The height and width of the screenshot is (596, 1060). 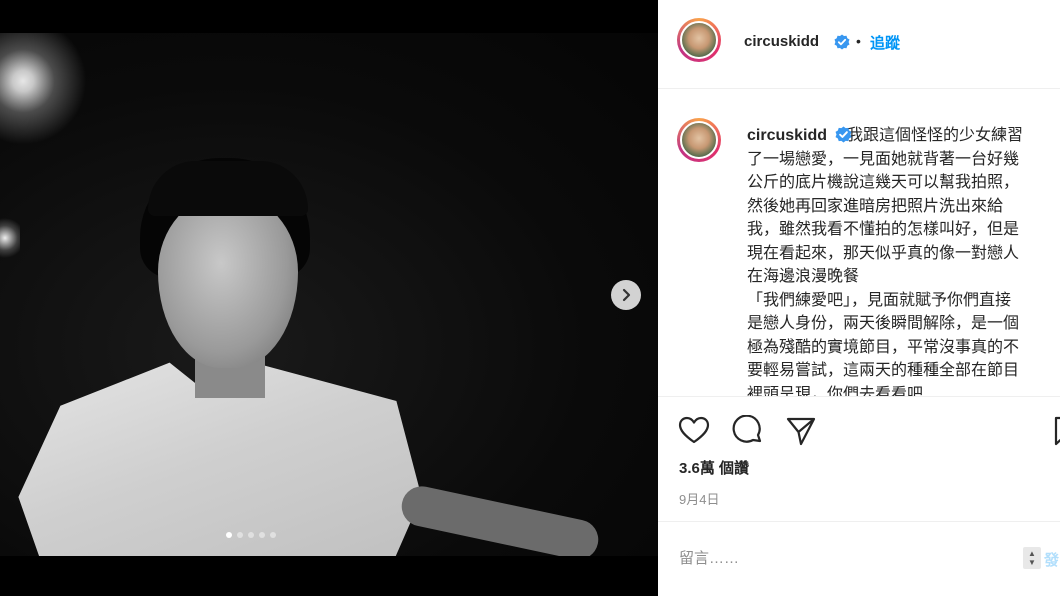 I want to click on post-header: circuskidd • 追蹤, so click(x=859, y=44).